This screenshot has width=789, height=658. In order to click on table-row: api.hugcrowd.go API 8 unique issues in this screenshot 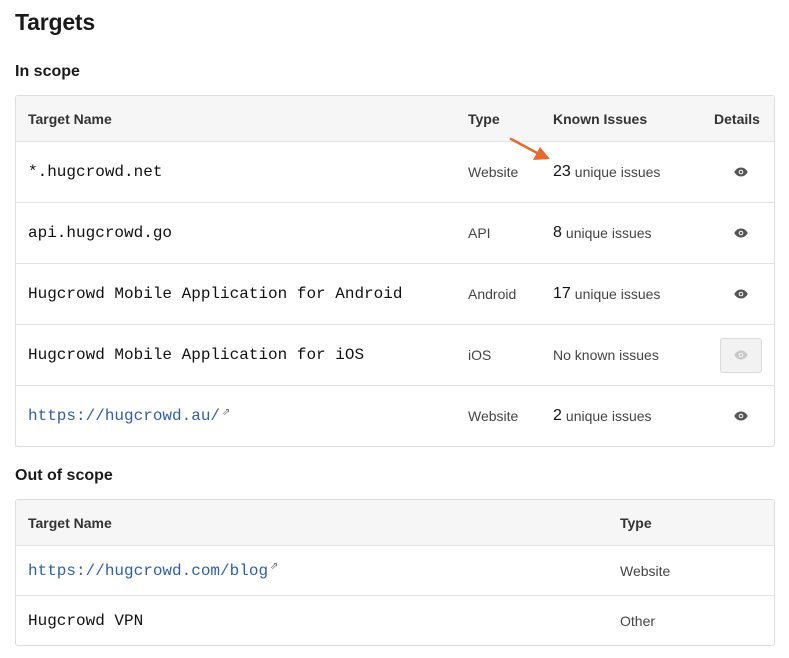, I will do `click(395, 232)`.